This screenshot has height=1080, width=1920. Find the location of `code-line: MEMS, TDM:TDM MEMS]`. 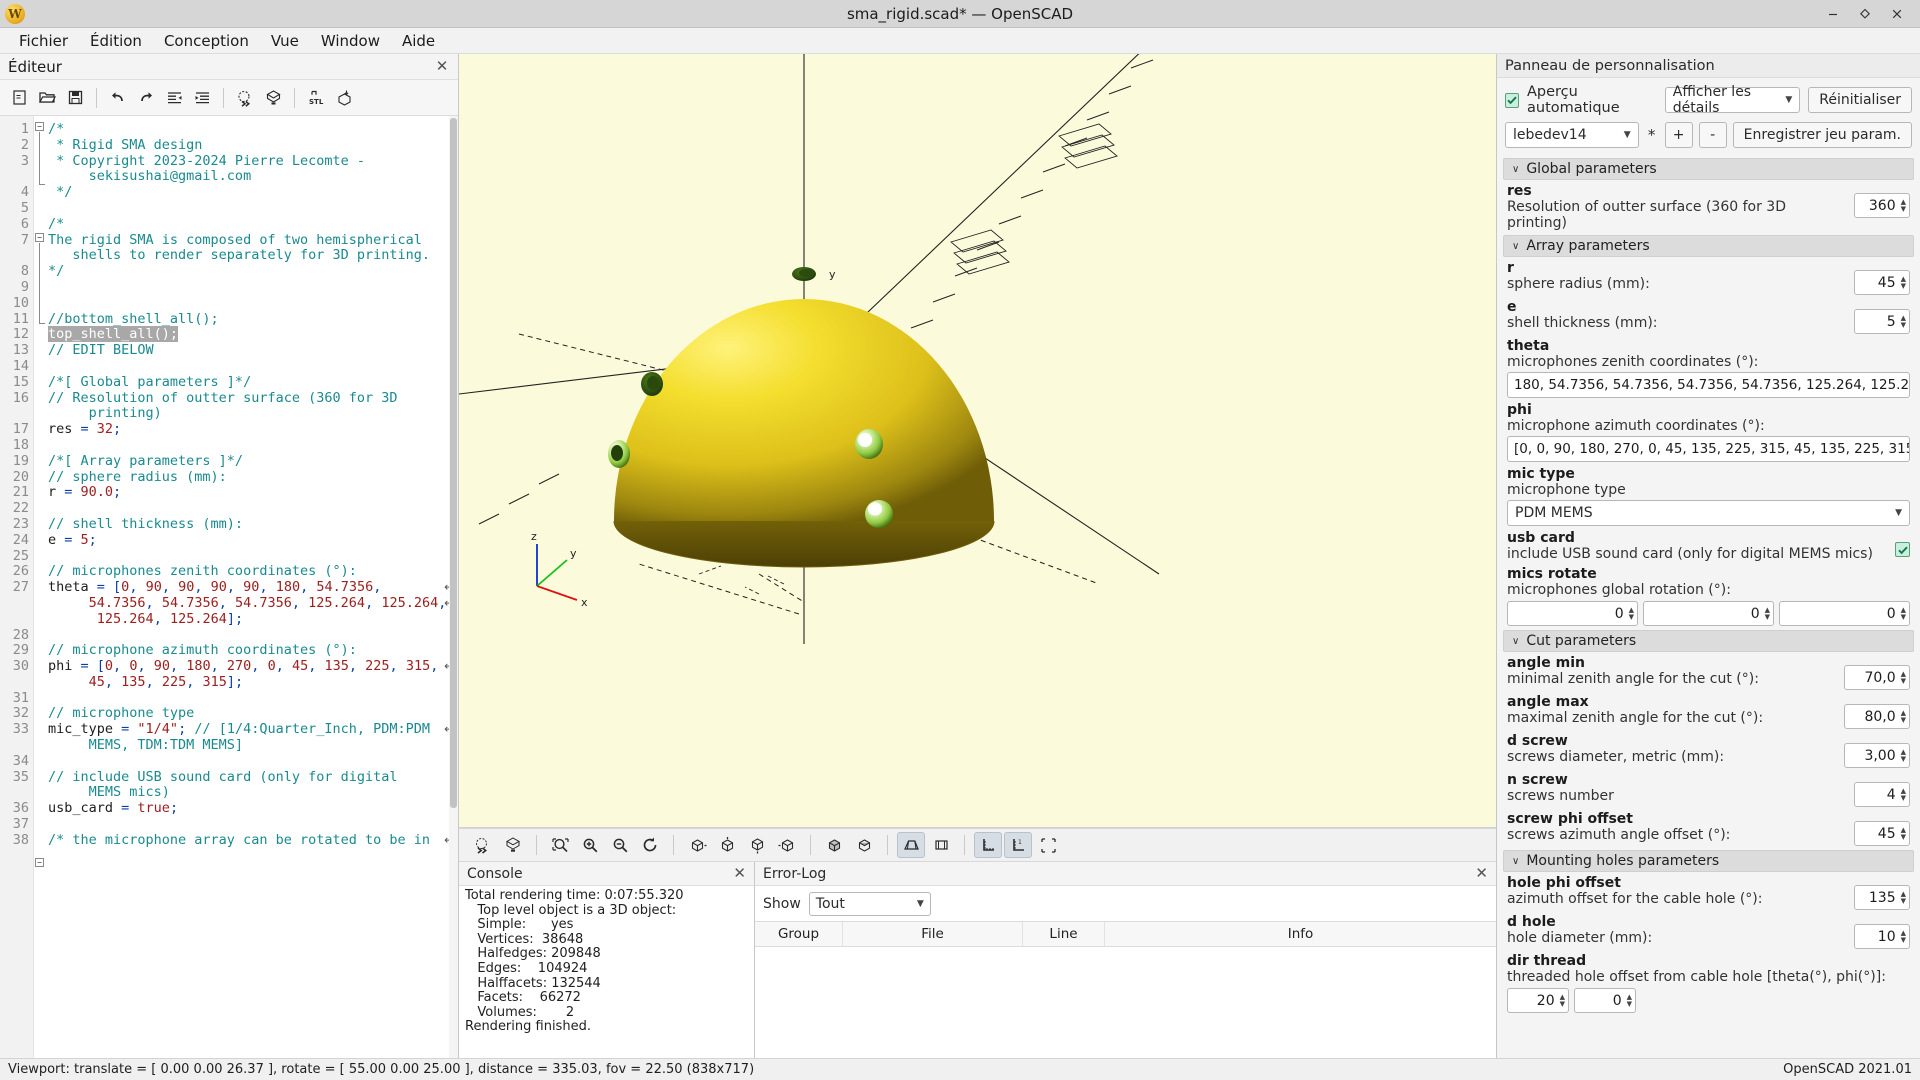

code-line: MEMS, TDM:TDM MEMS] is located at coordinates (252, 745).